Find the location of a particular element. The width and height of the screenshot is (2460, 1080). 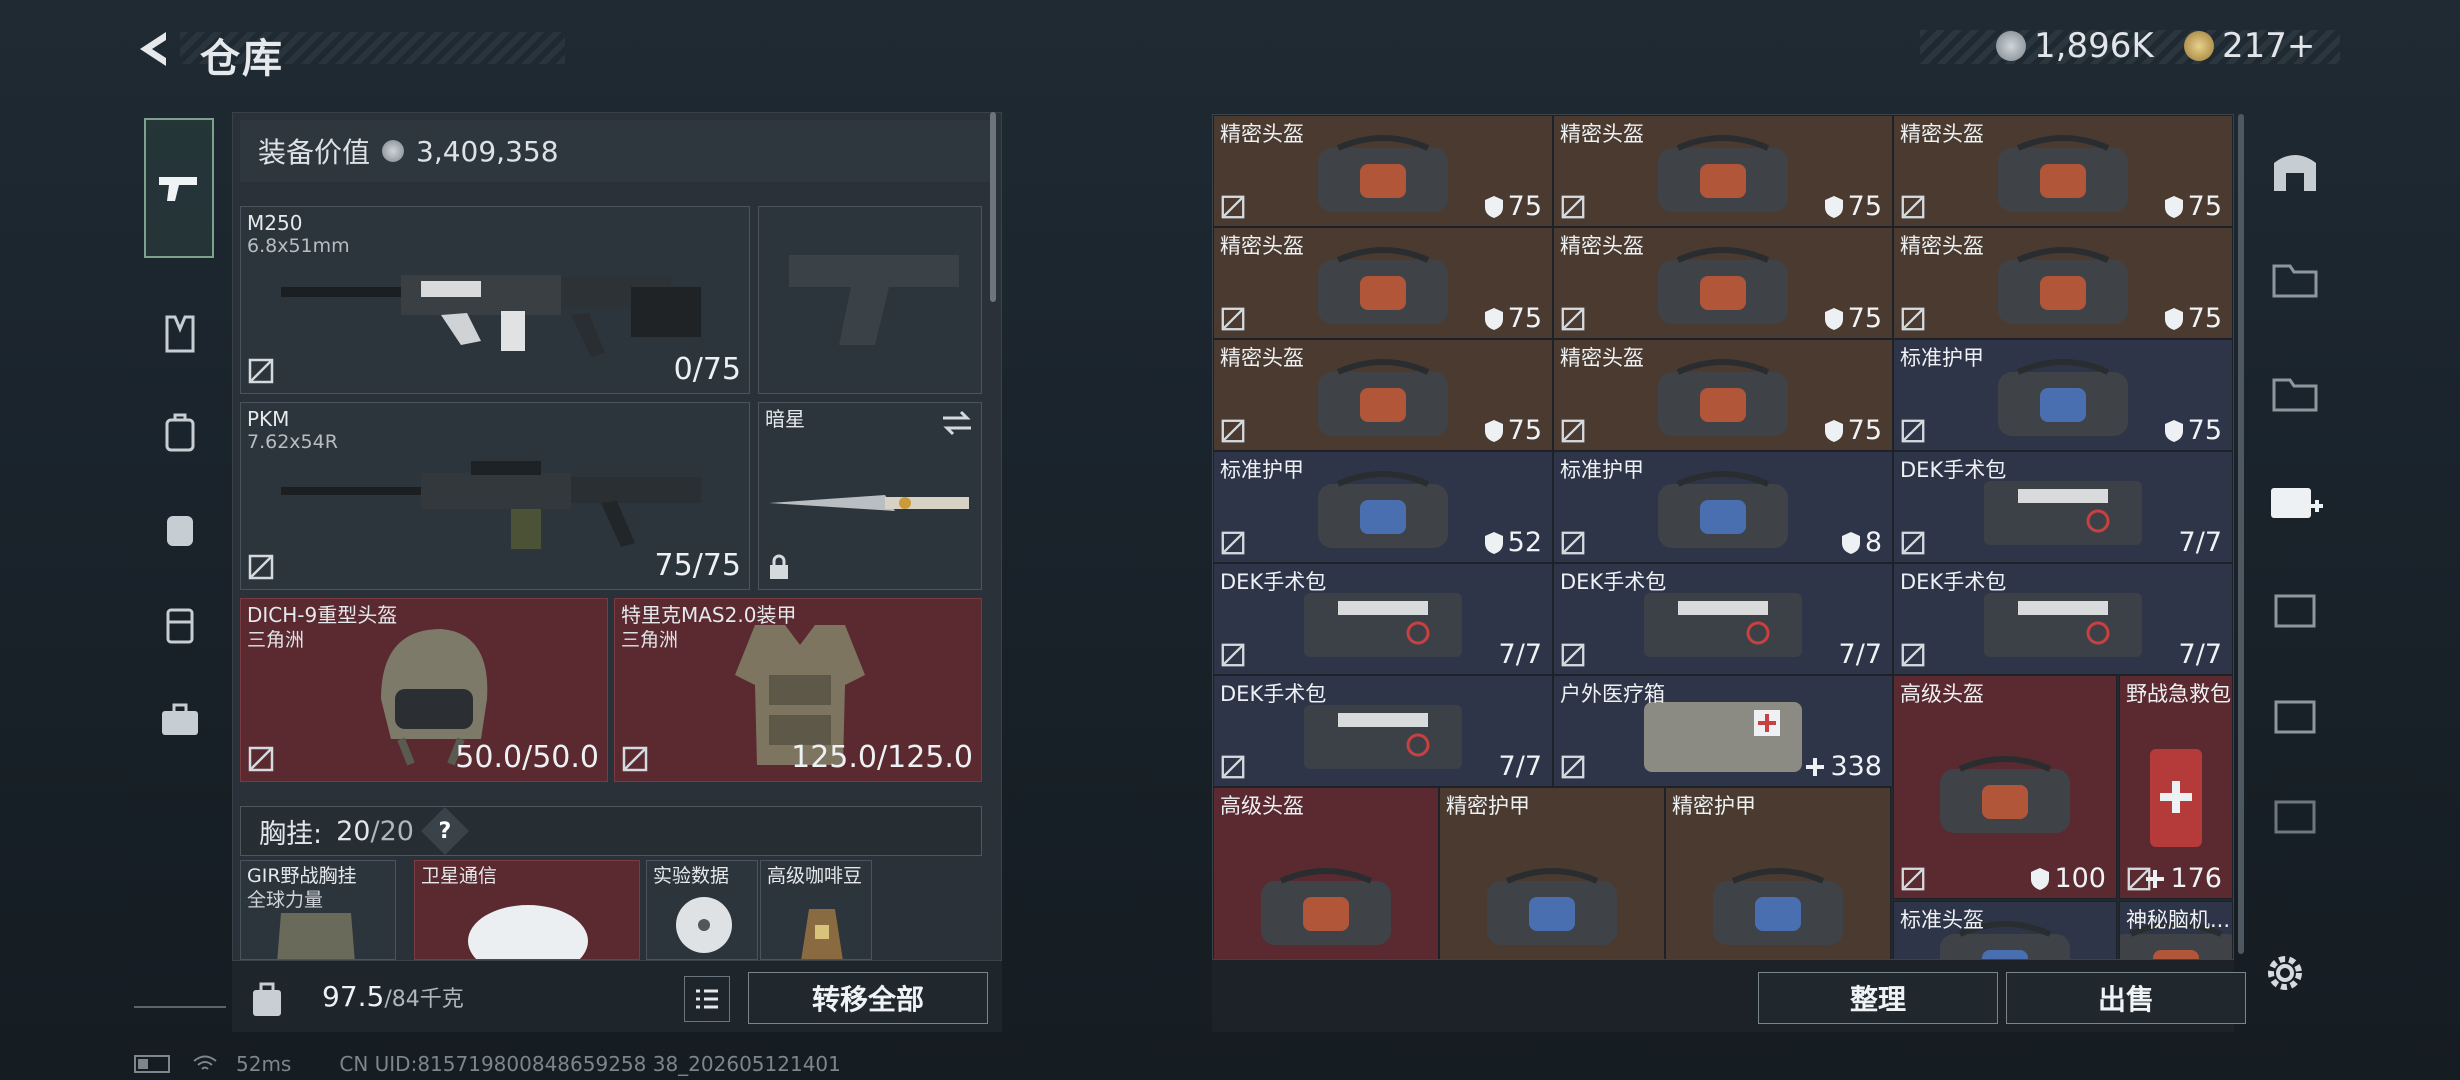

chest-rig-header: 胸挂: 20/20 ? is located at coordinates (611, 831).